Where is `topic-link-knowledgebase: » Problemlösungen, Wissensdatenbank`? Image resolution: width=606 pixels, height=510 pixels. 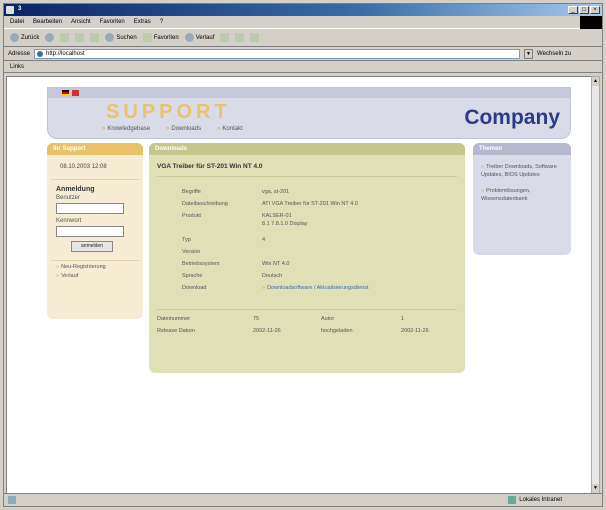
topic-link-knowledgebase: » Problemlösungen, Wissensdatenbank is located at coordinates (522, 195).